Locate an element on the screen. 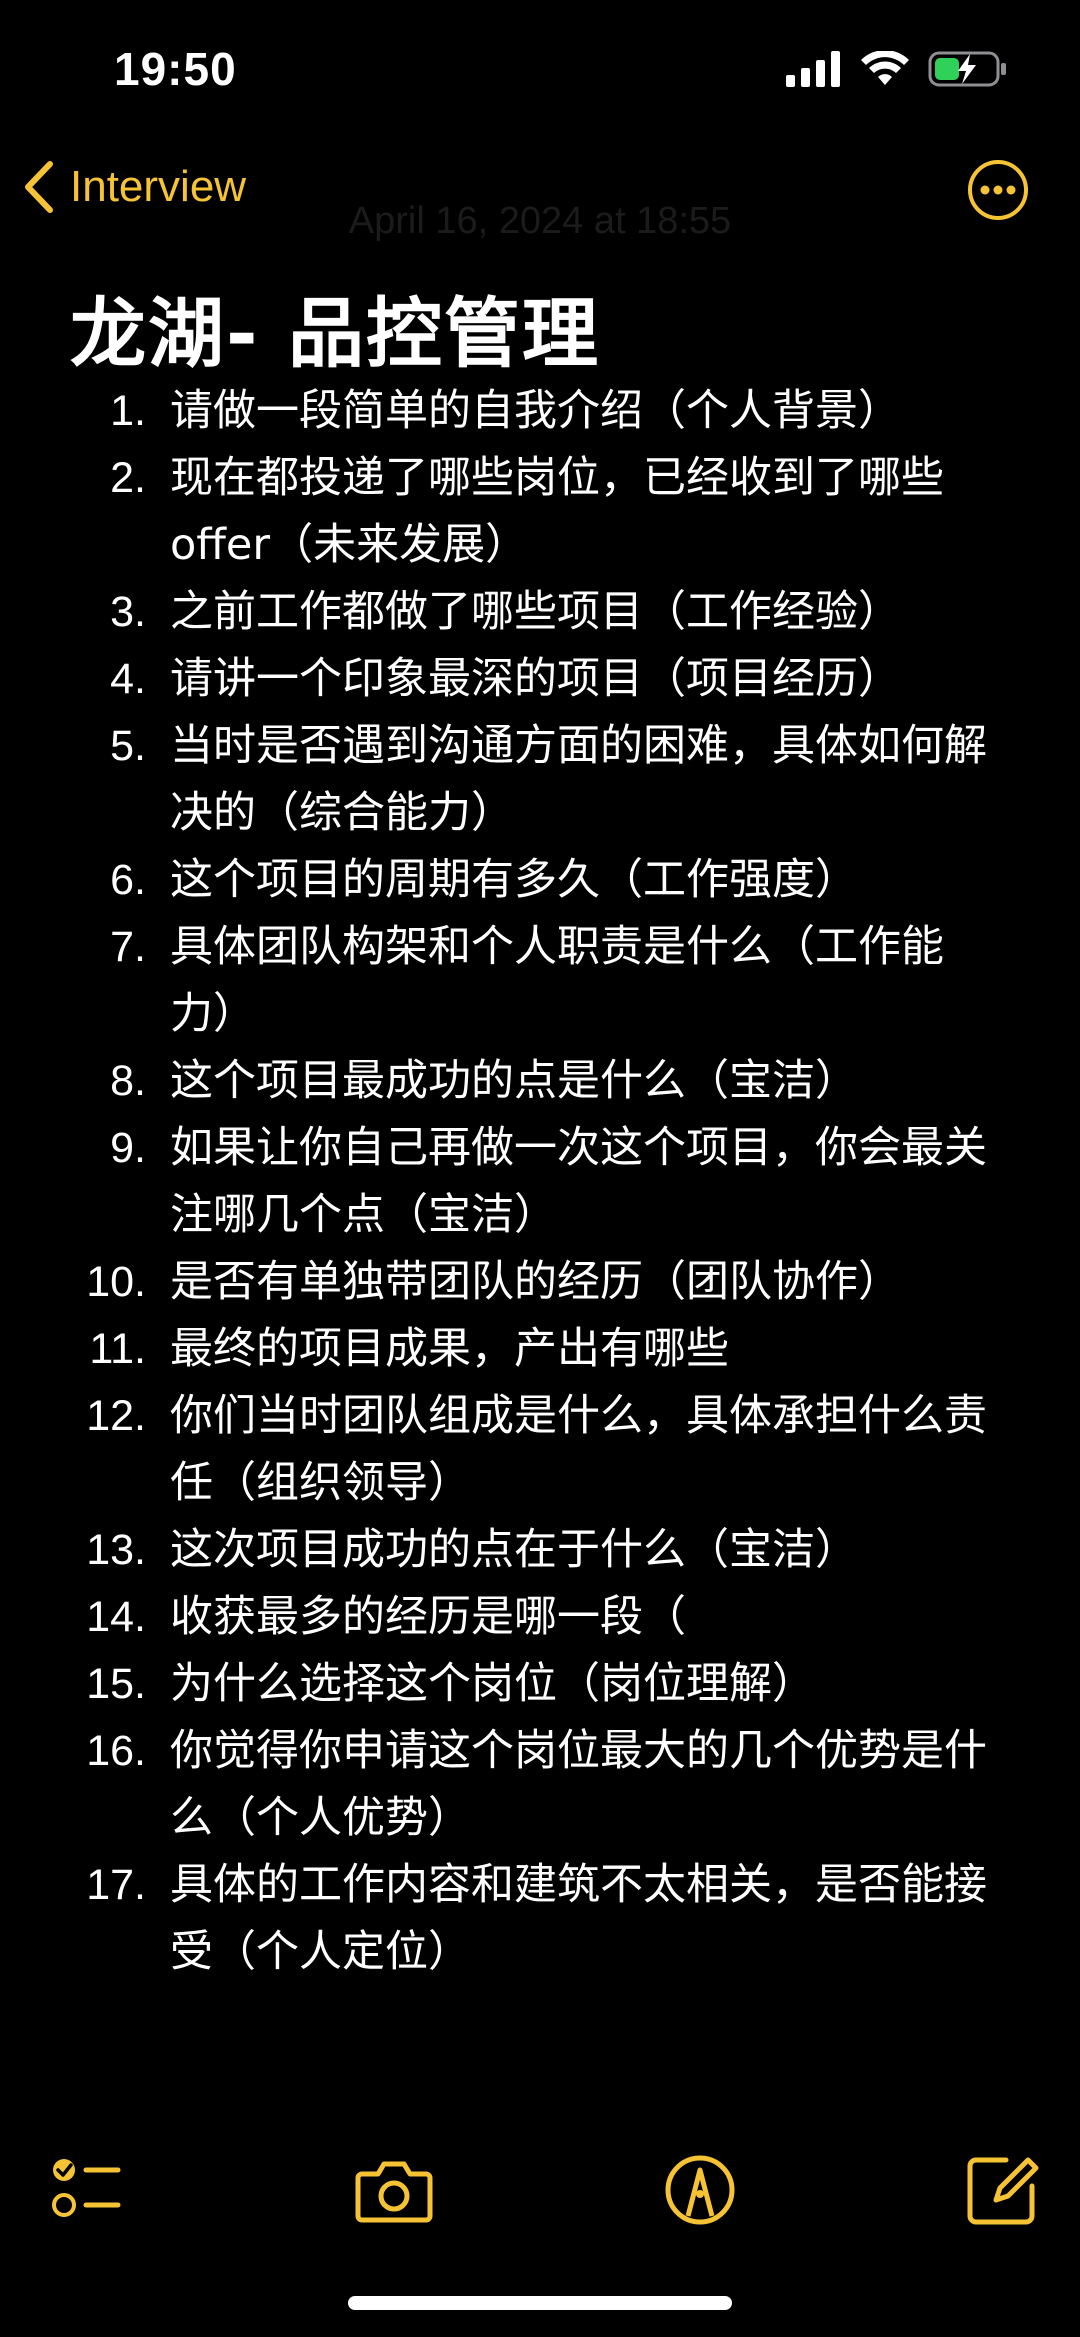 The image size is (1080, 2337). list-number: 4. is located at coordinates (128, 679).